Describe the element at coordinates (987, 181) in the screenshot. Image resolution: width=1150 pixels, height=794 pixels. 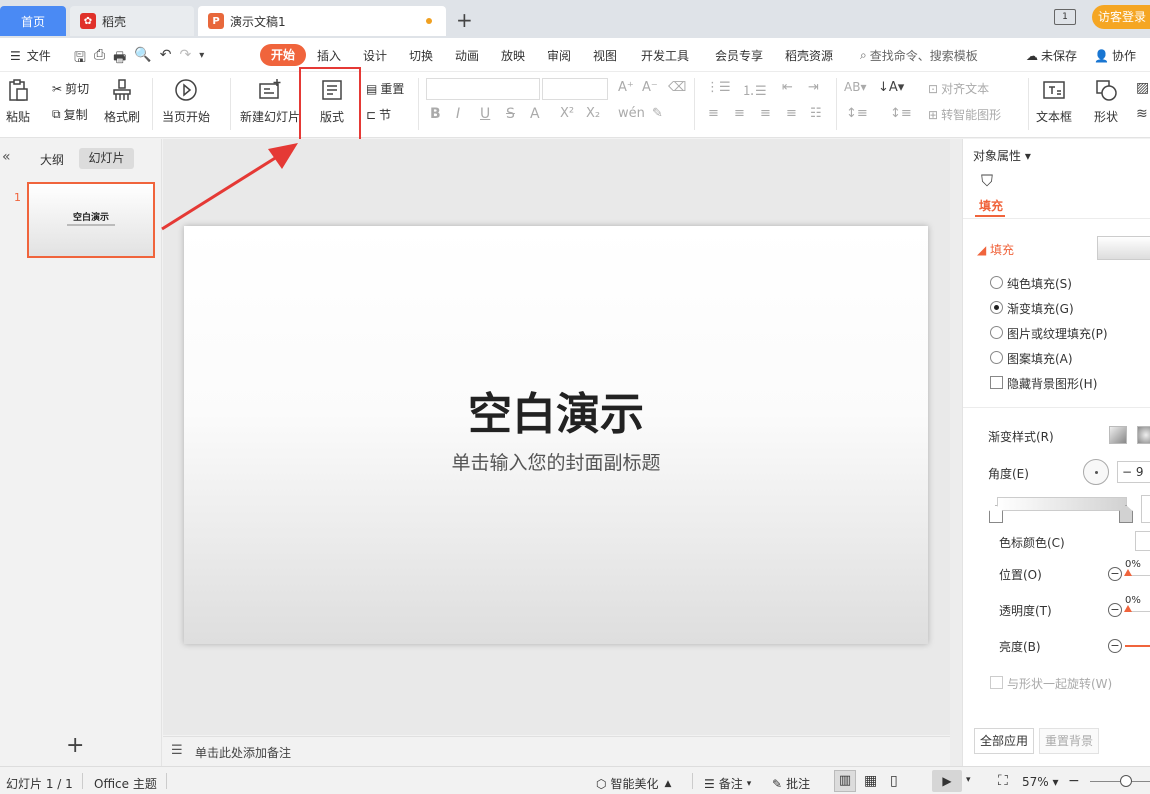
I see `fill-bucket-icon: ⛉` at that location.